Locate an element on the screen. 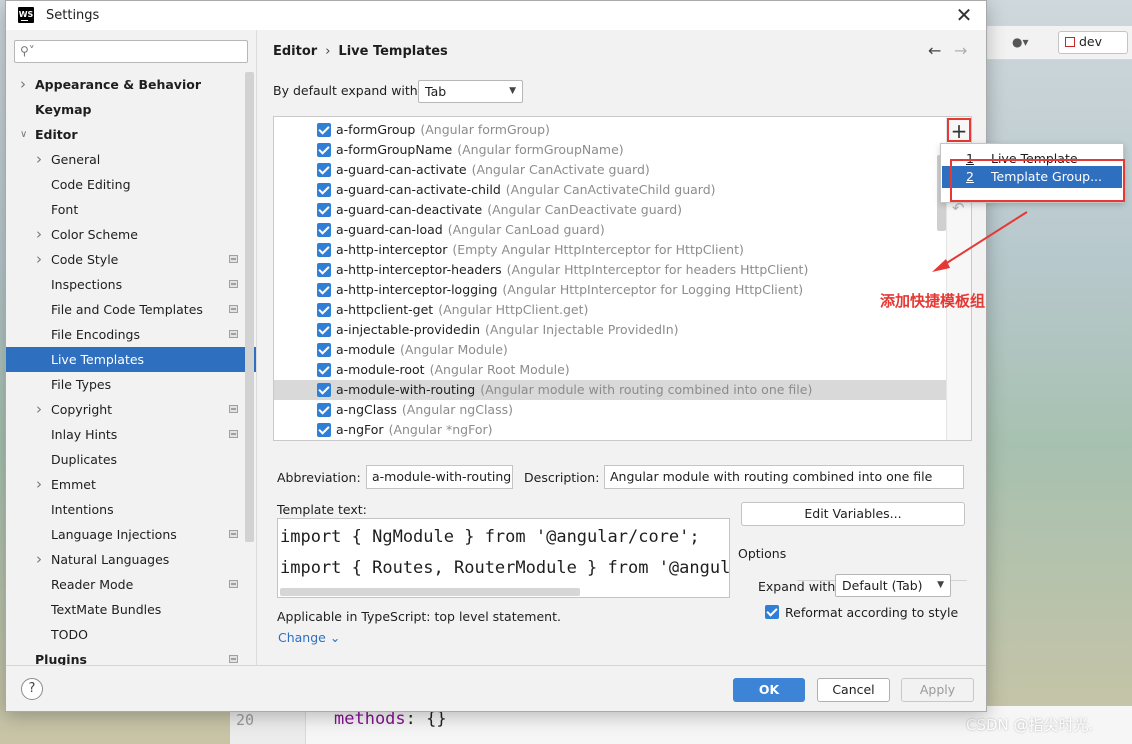 The height and width of the screenshot is (744, 1132). sidebar-item-general: › General is located at coordinates (131, 159).